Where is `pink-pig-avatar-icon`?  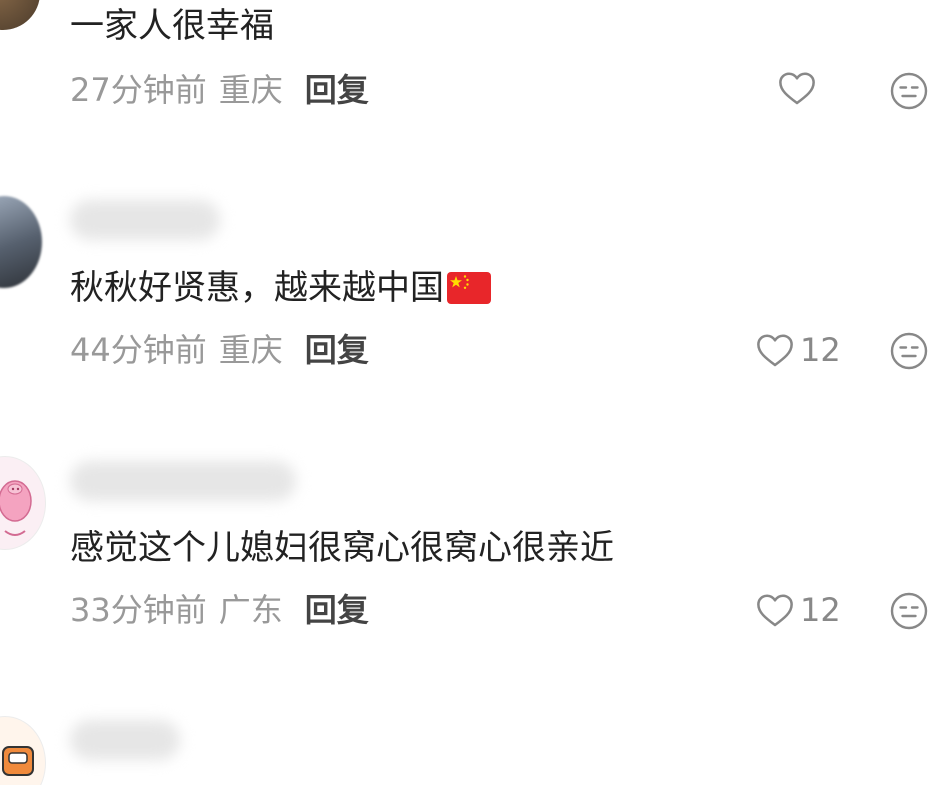 pink-pig-avatar-icon is located at coordinates (16, 508).